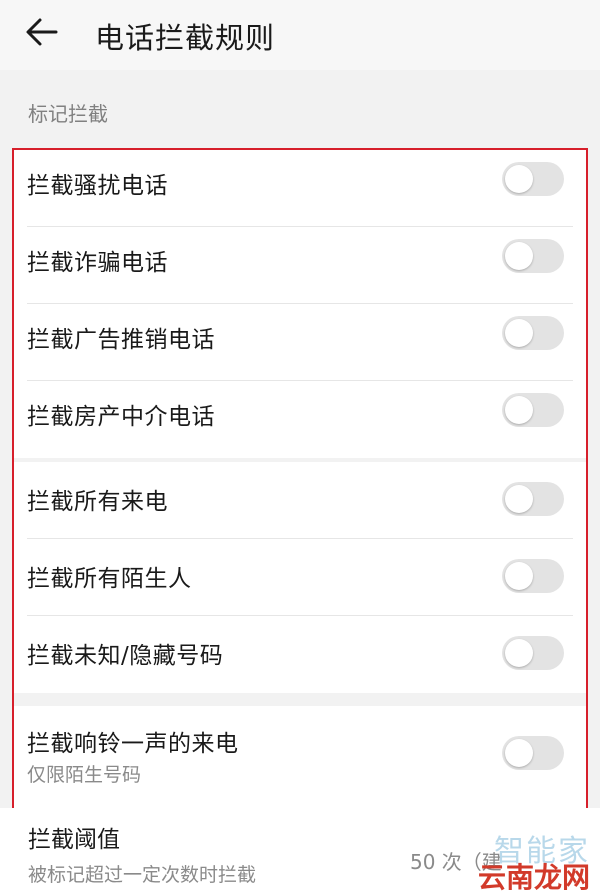 The image size is (600, 892). What do you see at coordinates (109, 579) in the screenshot?
I see `setting-label: 拦截所有陌生人` at bounding box center [109, 579].